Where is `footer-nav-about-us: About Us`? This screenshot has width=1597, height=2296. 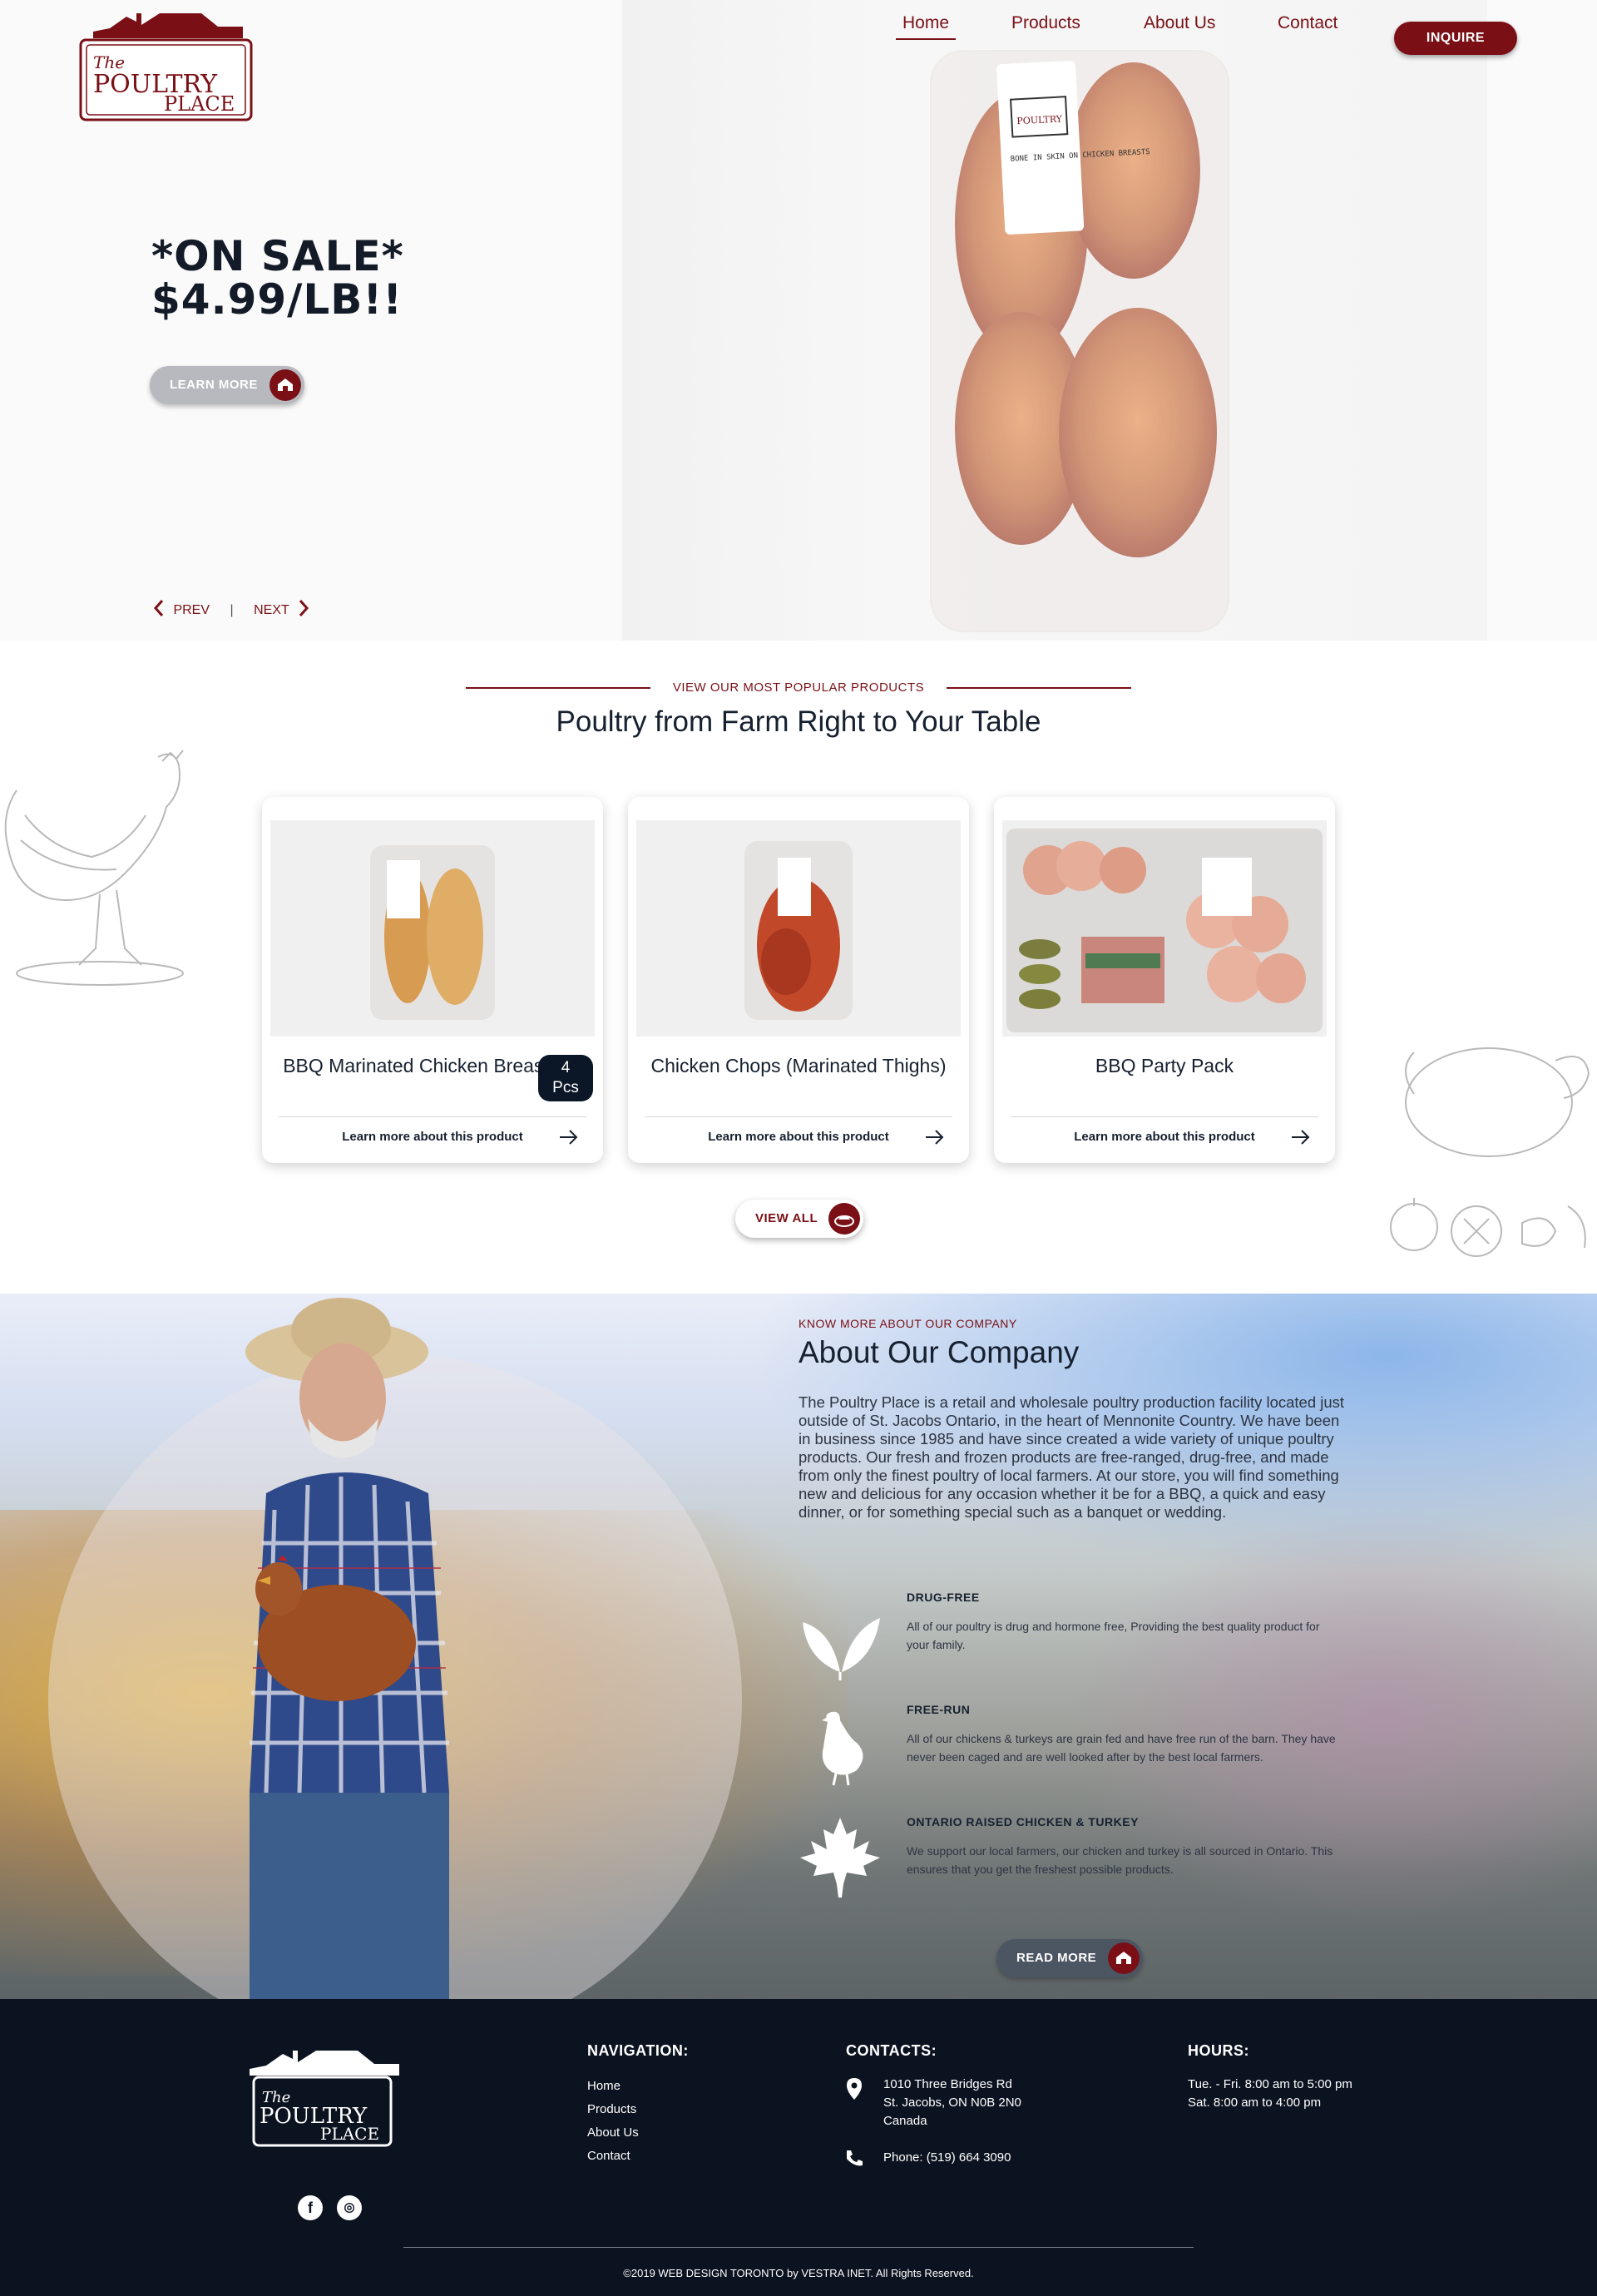 footer-nav-about-us: About Us is located at coordinates (613, 2132).